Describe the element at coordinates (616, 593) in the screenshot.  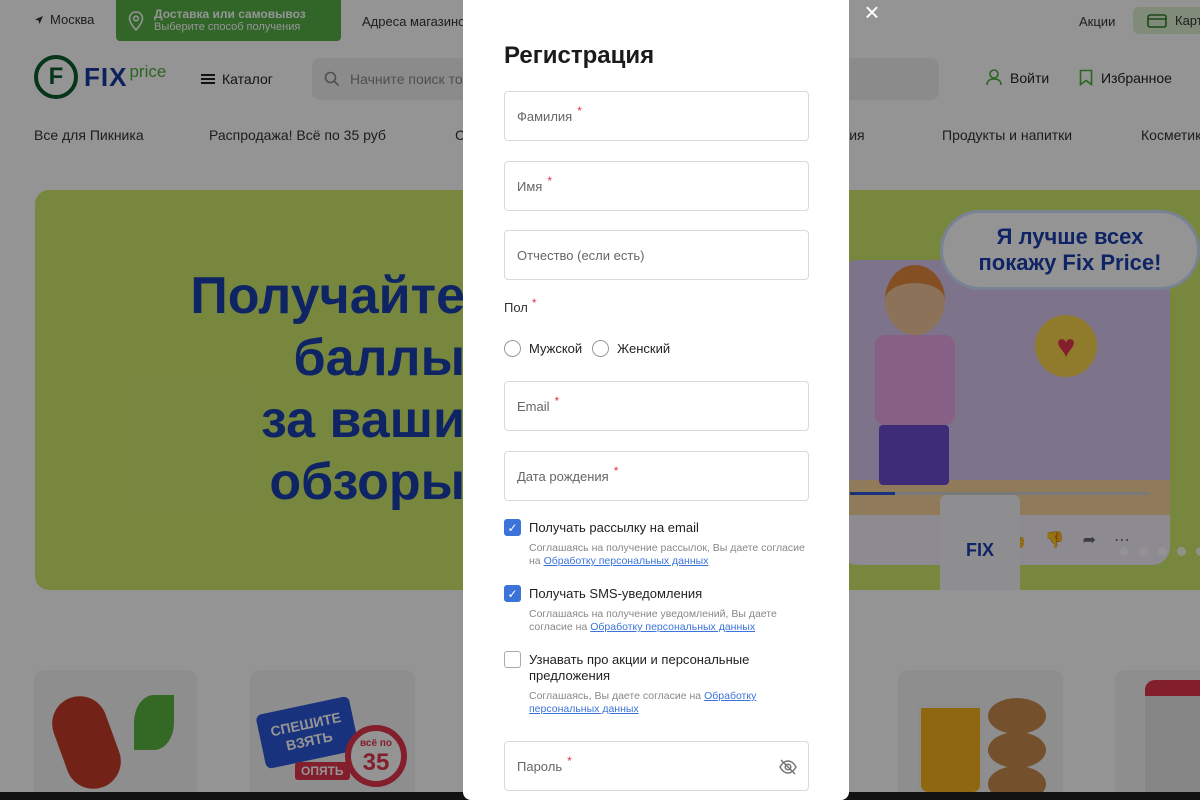
I see `checkbox-label: Получать SMS-уведомления` at that location.